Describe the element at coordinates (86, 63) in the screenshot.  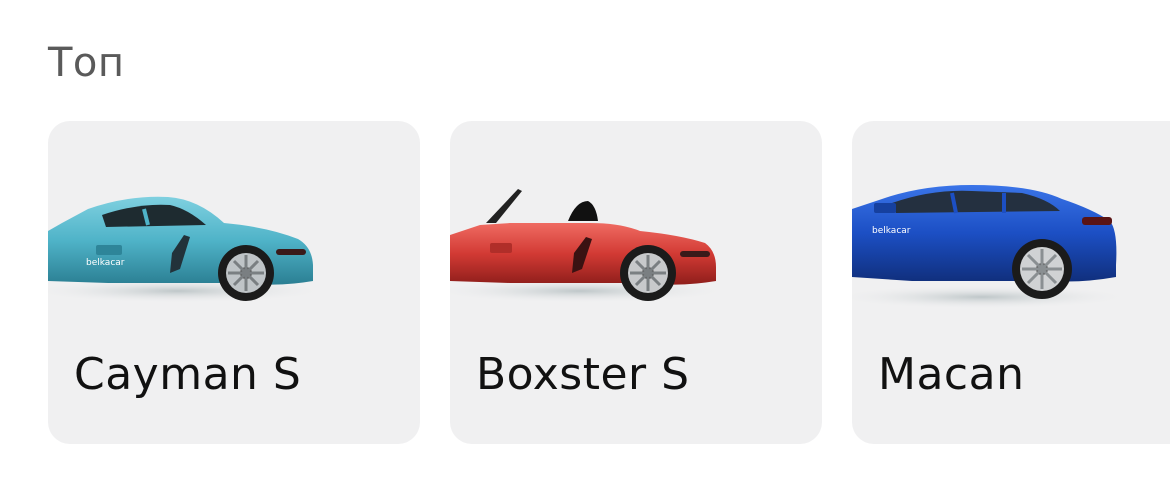
I see `section-title: Топ` at that location.